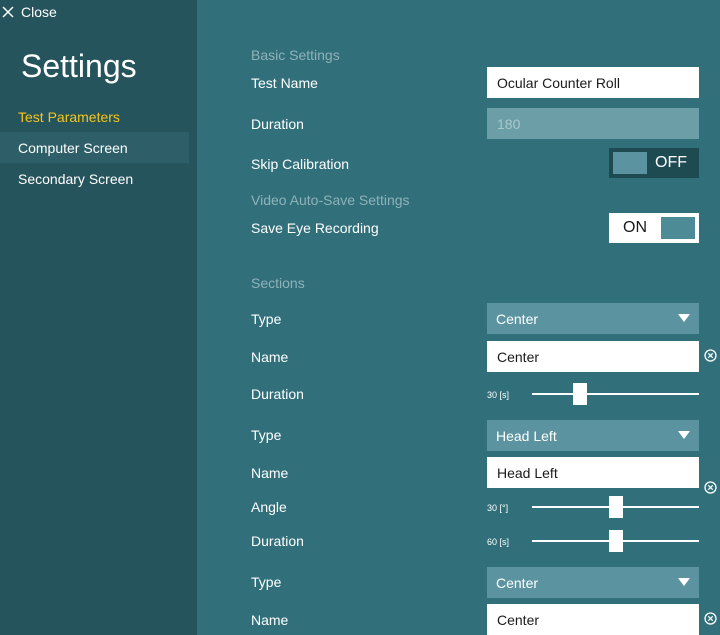 This screenshot has height=635, width=720. What do you see at coordinates (593, 435) in the screenshot?
I see `section-2-type-select: Head Left` at bounding box center [593, 435].